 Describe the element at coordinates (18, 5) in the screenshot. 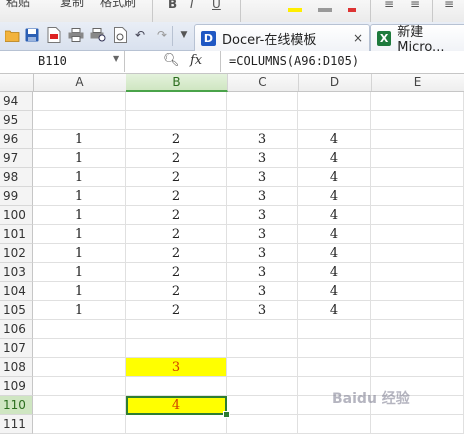

I see `paste-button: 粘贴` at that location.